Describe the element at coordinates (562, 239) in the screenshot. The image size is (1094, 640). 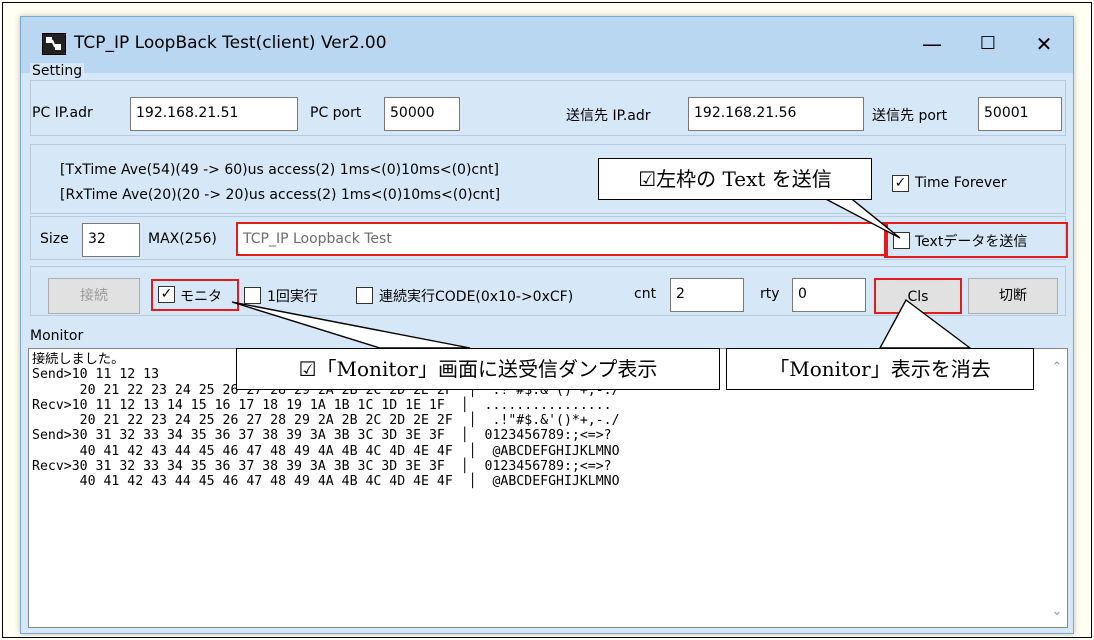
I see `send-text-input: TCP_IP Loopback Test` at that location.